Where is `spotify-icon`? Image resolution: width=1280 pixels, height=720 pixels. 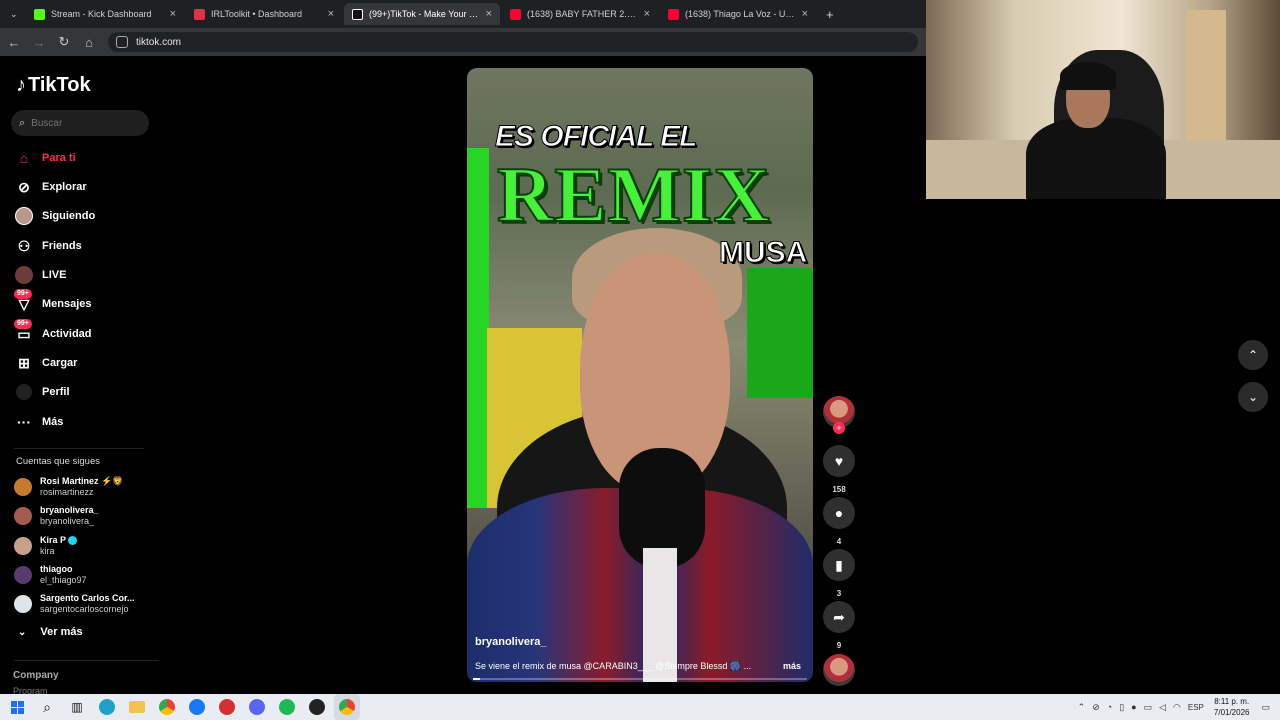
spotify-icon is located at coordinates (287, 707).